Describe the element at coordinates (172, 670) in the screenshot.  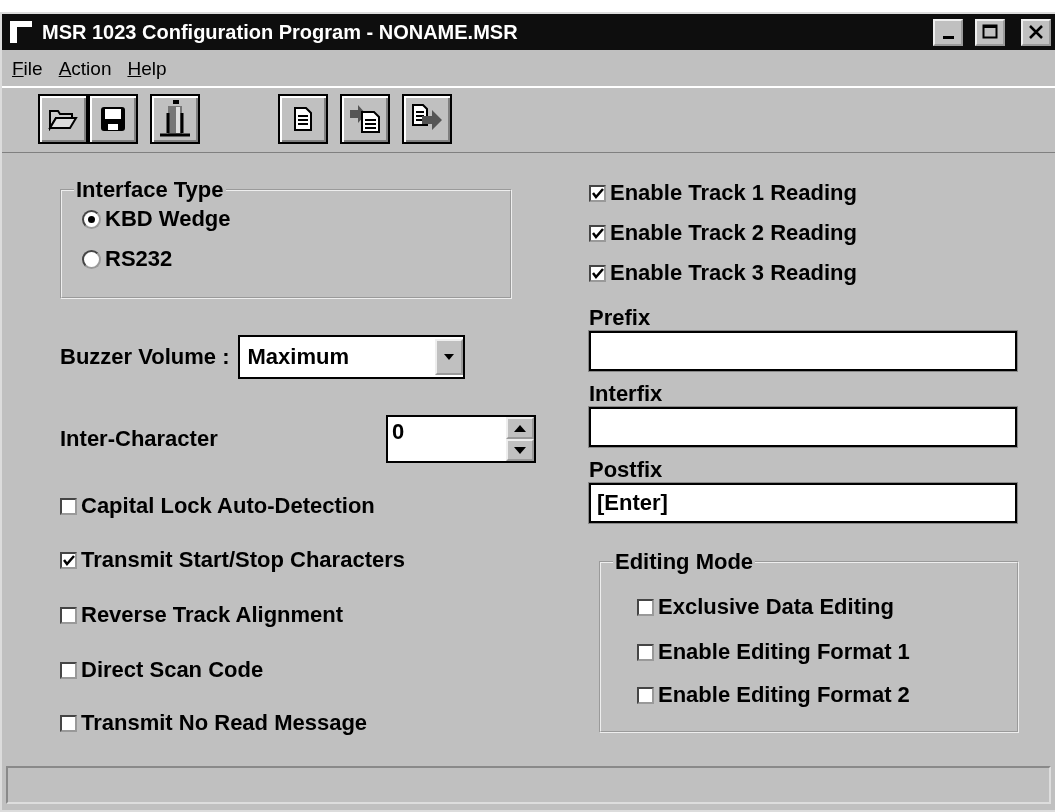
I see `checkbox-label: Direct Scan Code` at that location.